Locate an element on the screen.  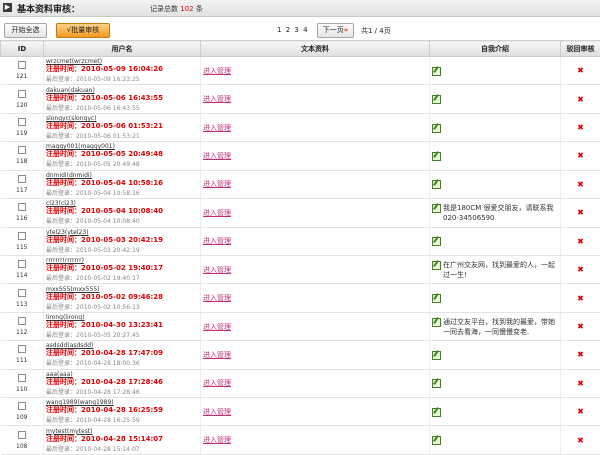
page-link: 2 is located at coordinates (288, 30).